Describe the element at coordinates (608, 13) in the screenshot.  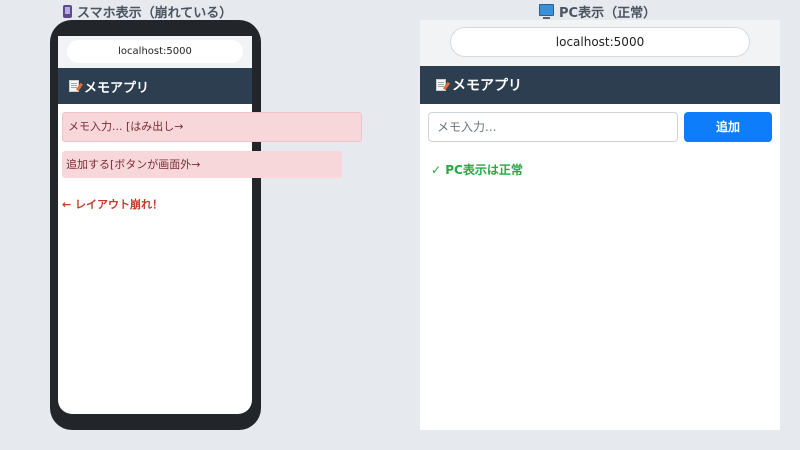
I see `pc-caption-text: PC表示（正常）` at that location.